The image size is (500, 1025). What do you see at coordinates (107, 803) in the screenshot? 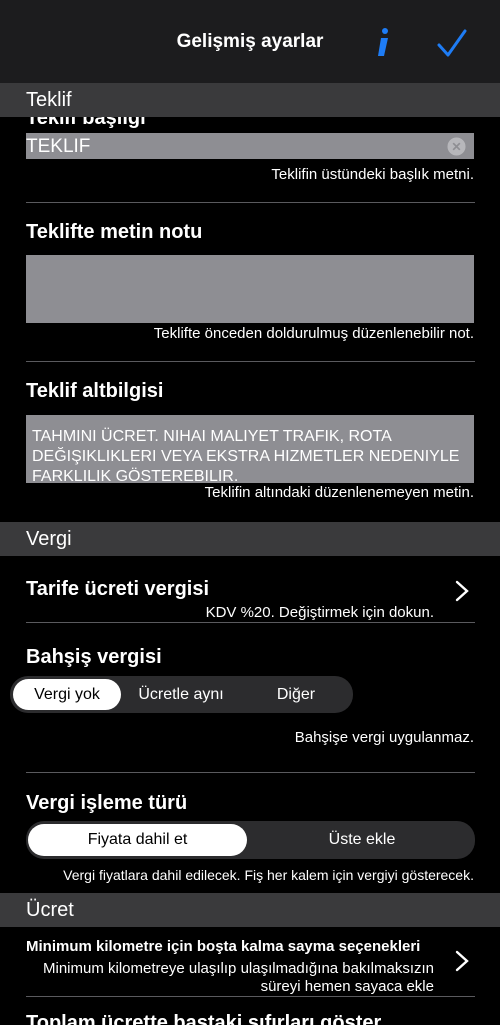
I see `vergi-isleme-label: Vergi işleme türü` at bounding box center [107, 803].